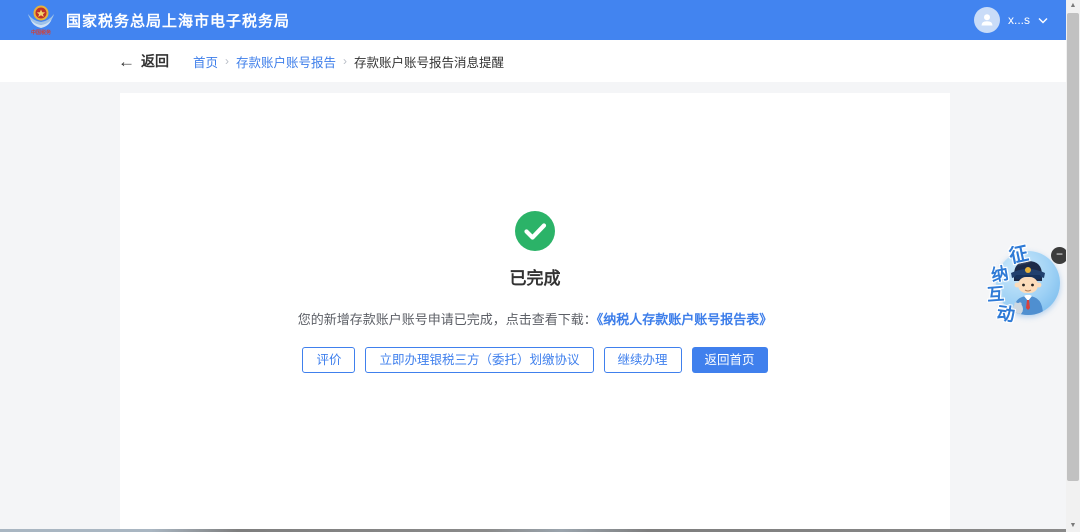 This screenshot has width=1080, height=532. Describe the element at coordinates (1043, 20) in the screenshot. I see `chevron-down-icon` at that location.